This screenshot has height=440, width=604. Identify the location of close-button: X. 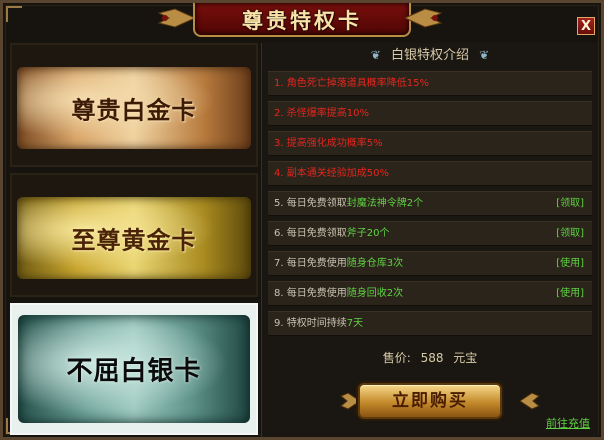
(586, 26).